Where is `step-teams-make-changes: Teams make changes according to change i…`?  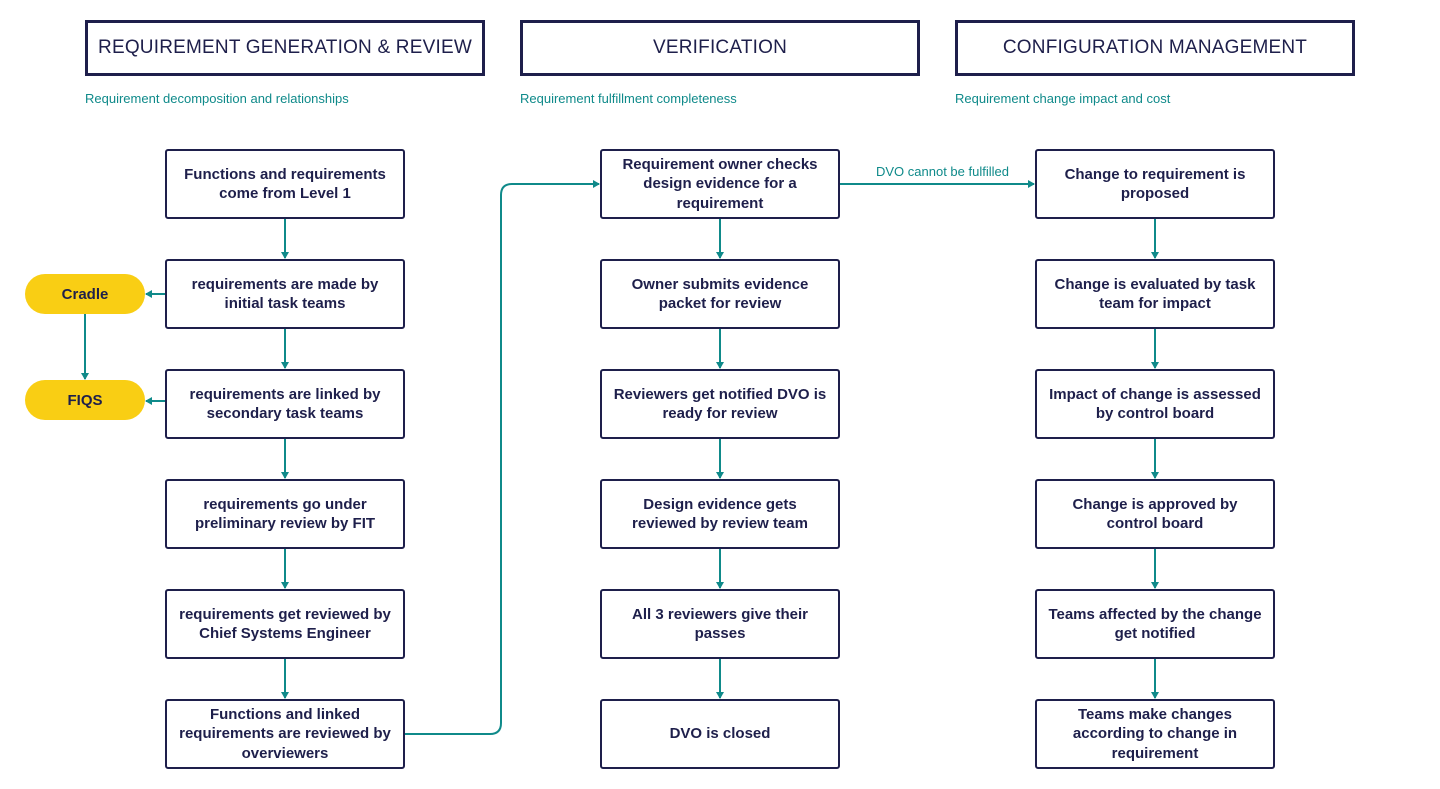 step-teams-make-changes: Teams make changes according to change i… is located at coordinates (1155, 734).